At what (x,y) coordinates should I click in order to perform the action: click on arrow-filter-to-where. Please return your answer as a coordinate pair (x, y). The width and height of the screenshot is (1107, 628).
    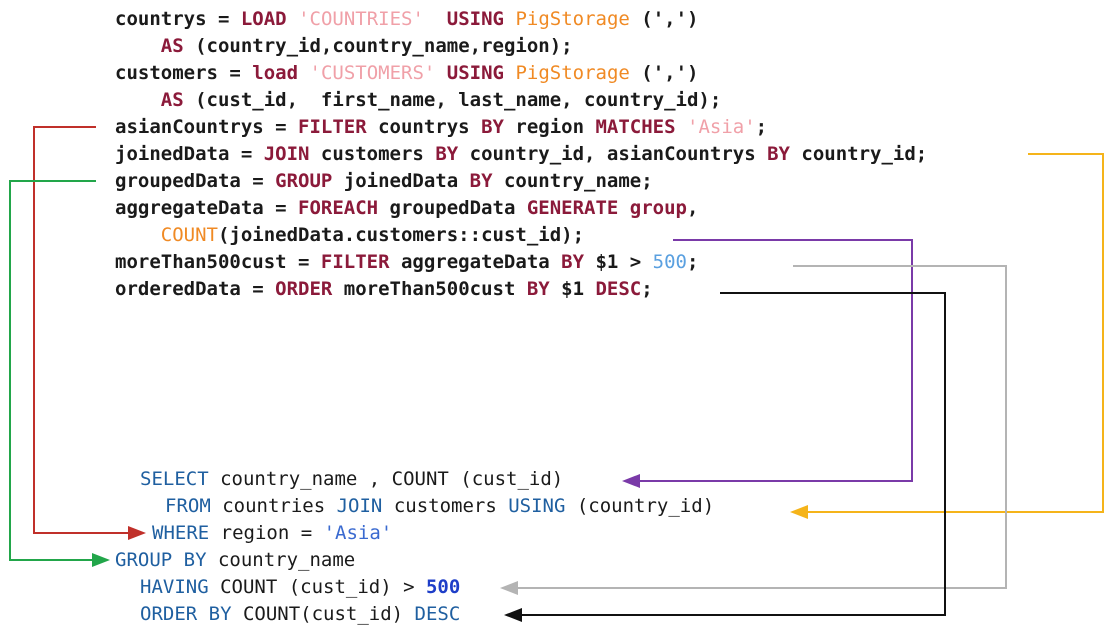
    Looking at the image, I should click on (89, 333).